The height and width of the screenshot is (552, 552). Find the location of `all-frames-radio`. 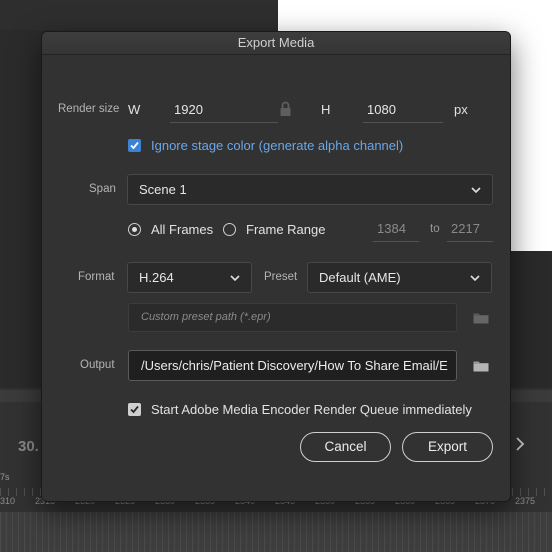

all-frames-radio is located at coordinates (134, 229).